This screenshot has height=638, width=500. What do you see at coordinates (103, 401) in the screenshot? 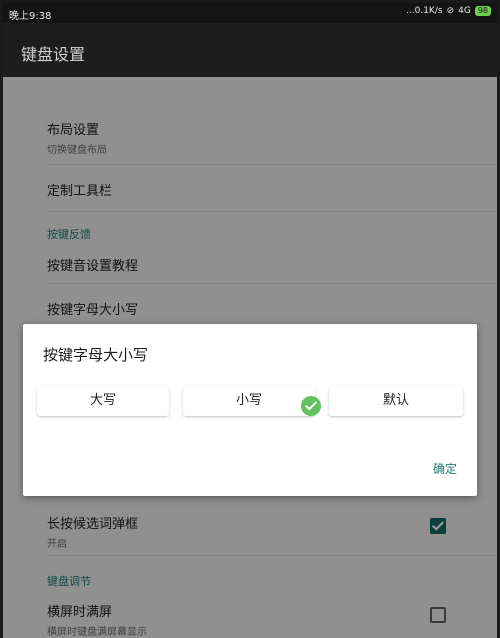
I see `option-uppercase: 大写` at bounding box center [103, 401].